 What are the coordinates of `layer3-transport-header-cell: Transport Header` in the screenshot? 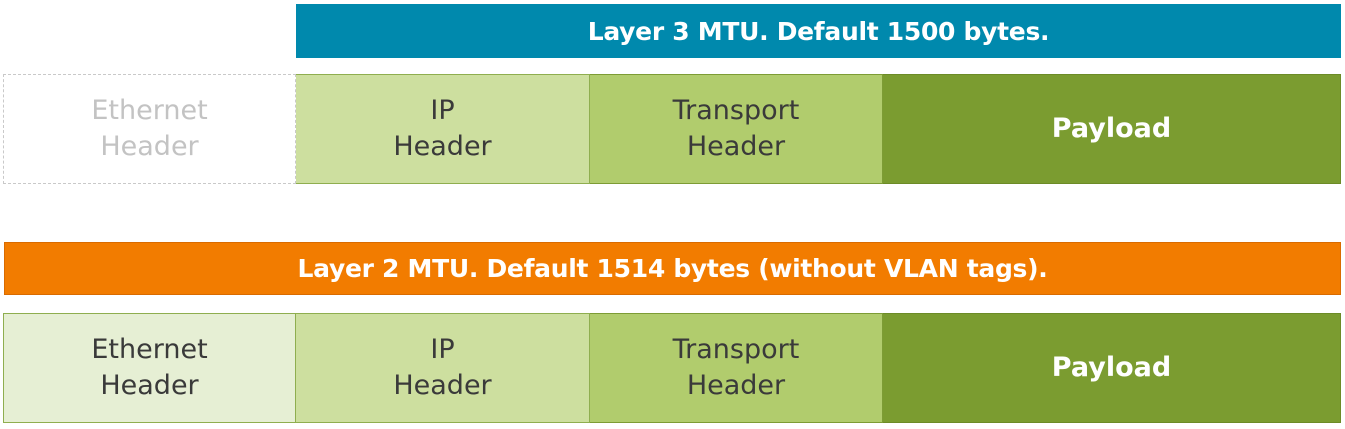 It's located at (736, 129).